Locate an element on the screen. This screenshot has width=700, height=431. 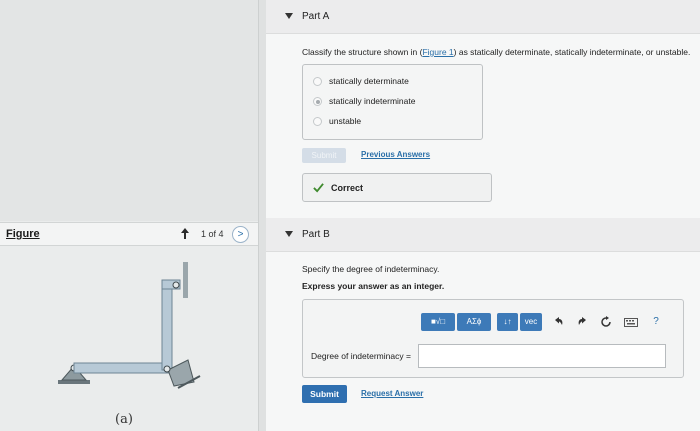
top-wall is located at coordinates (185, 280).